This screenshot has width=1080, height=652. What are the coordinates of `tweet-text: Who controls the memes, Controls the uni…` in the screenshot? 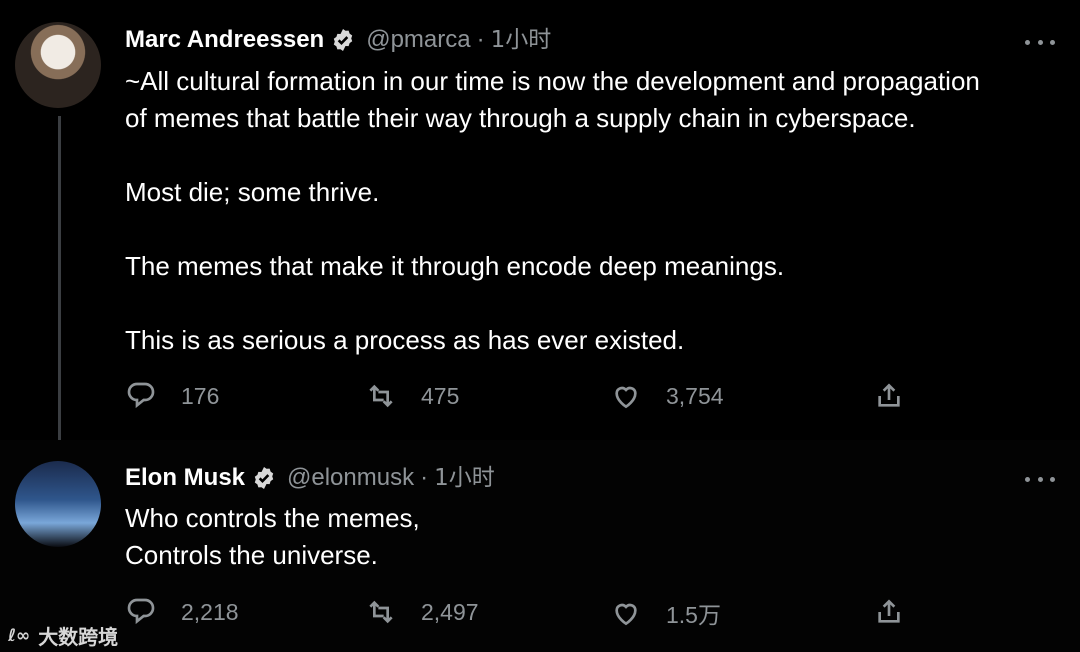 It's located at (590, 537).